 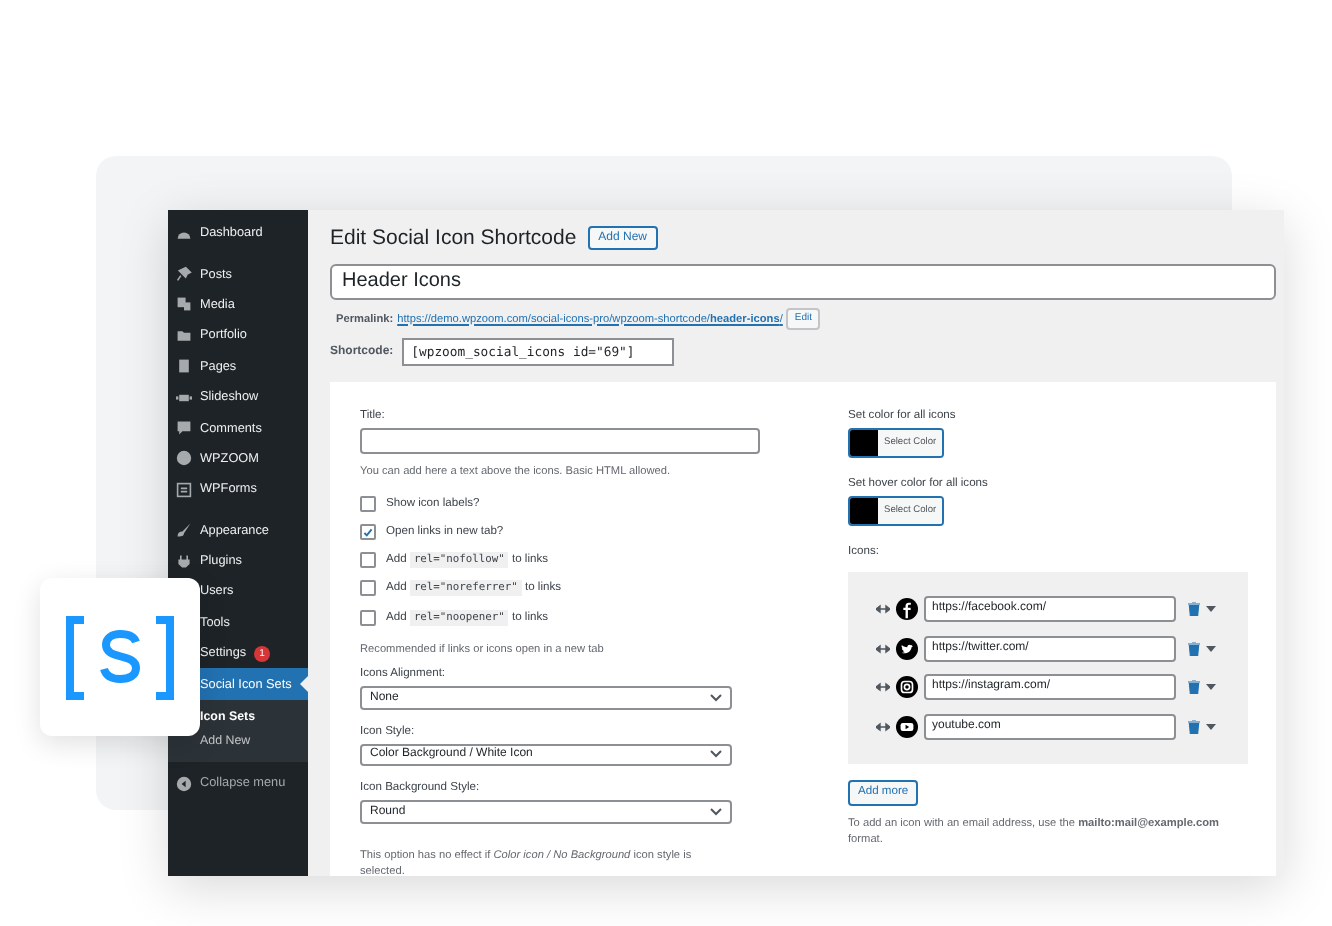 What do you see at coordinates (907, 726) in the screenshot?
I see `play-icon` at bounding box center [907, 726].